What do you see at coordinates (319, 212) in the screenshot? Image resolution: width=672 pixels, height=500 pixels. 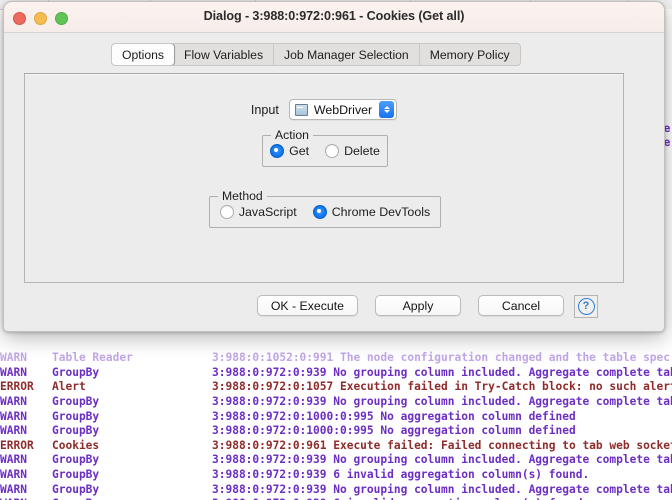 I see `radio-method-chrome-devtools-indicator` at bounding box center [319, 212].